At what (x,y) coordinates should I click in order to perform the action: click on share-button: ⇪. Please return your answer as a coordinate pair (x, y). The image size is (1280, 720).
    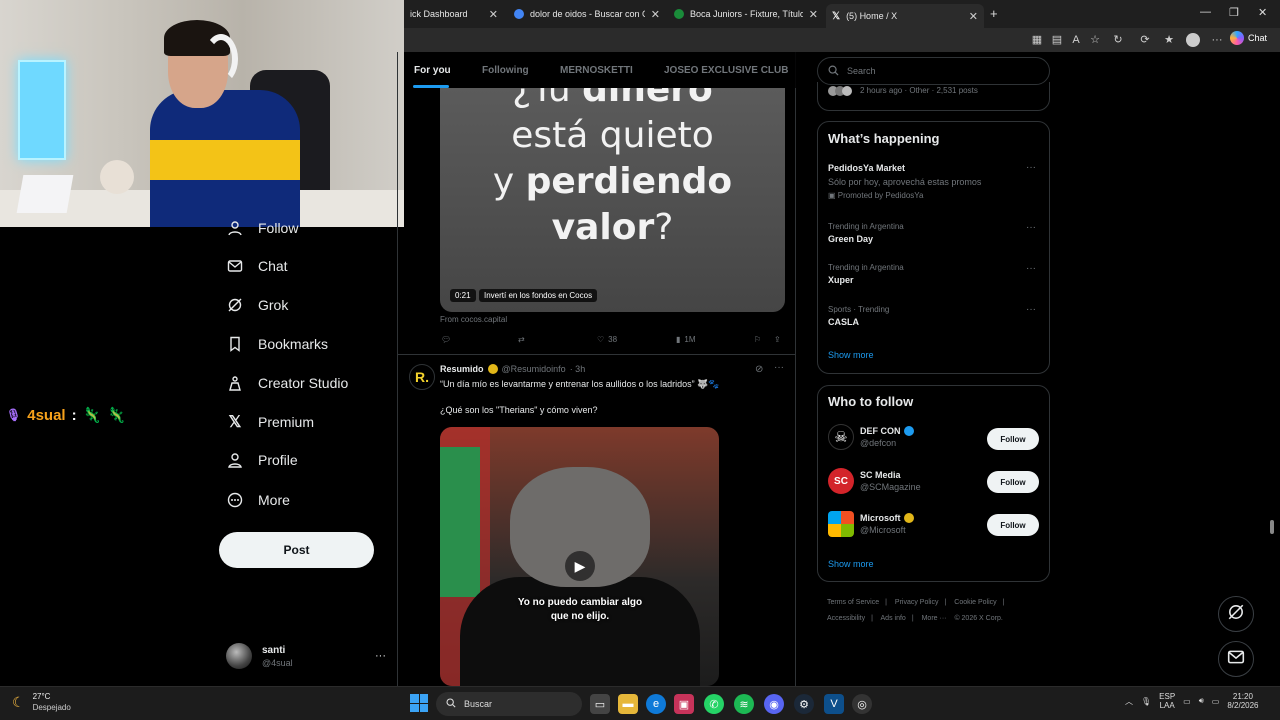
    Looking at the image, I should click on (777, 339).